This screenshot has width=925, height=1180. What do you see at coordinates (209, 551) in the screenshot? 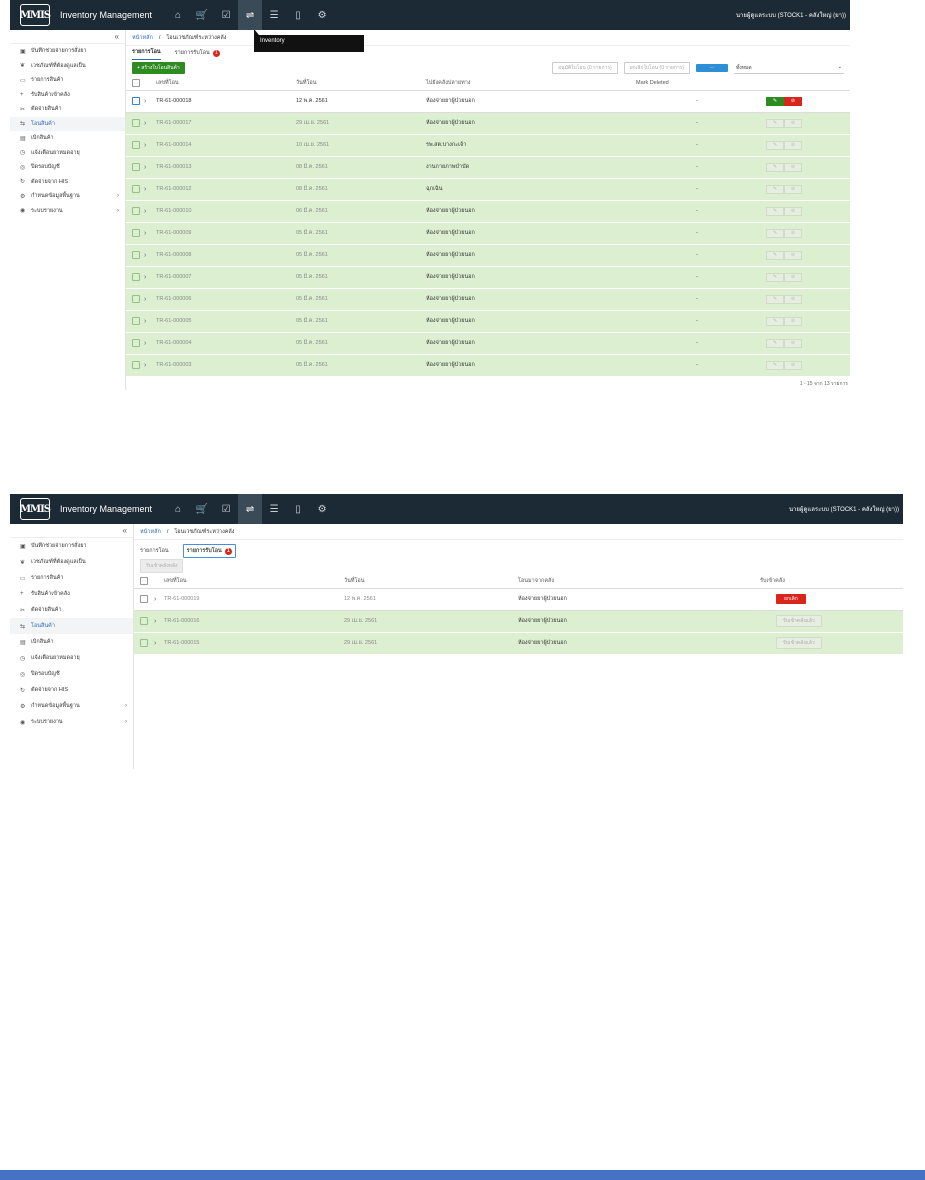
I see `tab-receive-list: รายการรับโอน 1` at bounding box center [209, 551].